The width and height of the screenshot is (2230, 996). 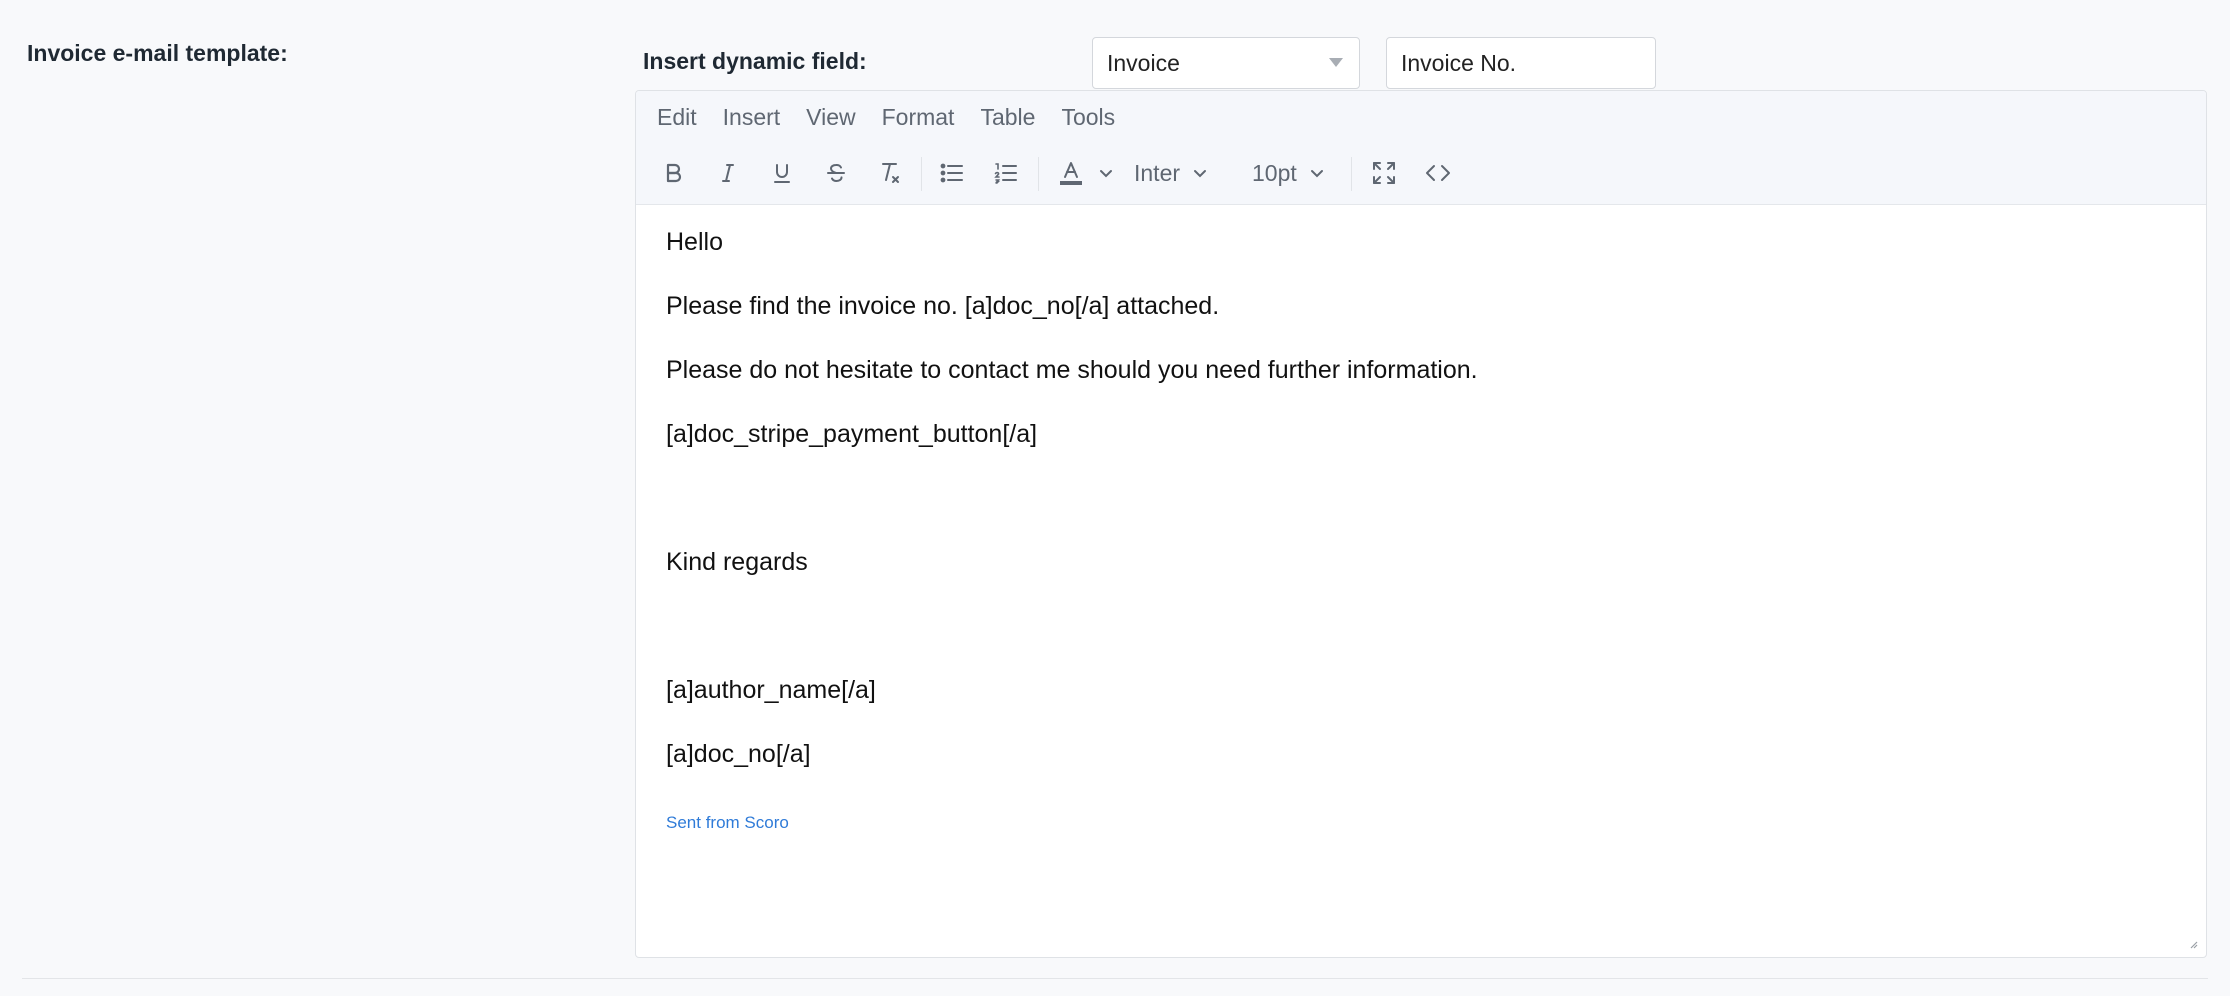 I want to click on underline-icon, so click(x=782, y=173).